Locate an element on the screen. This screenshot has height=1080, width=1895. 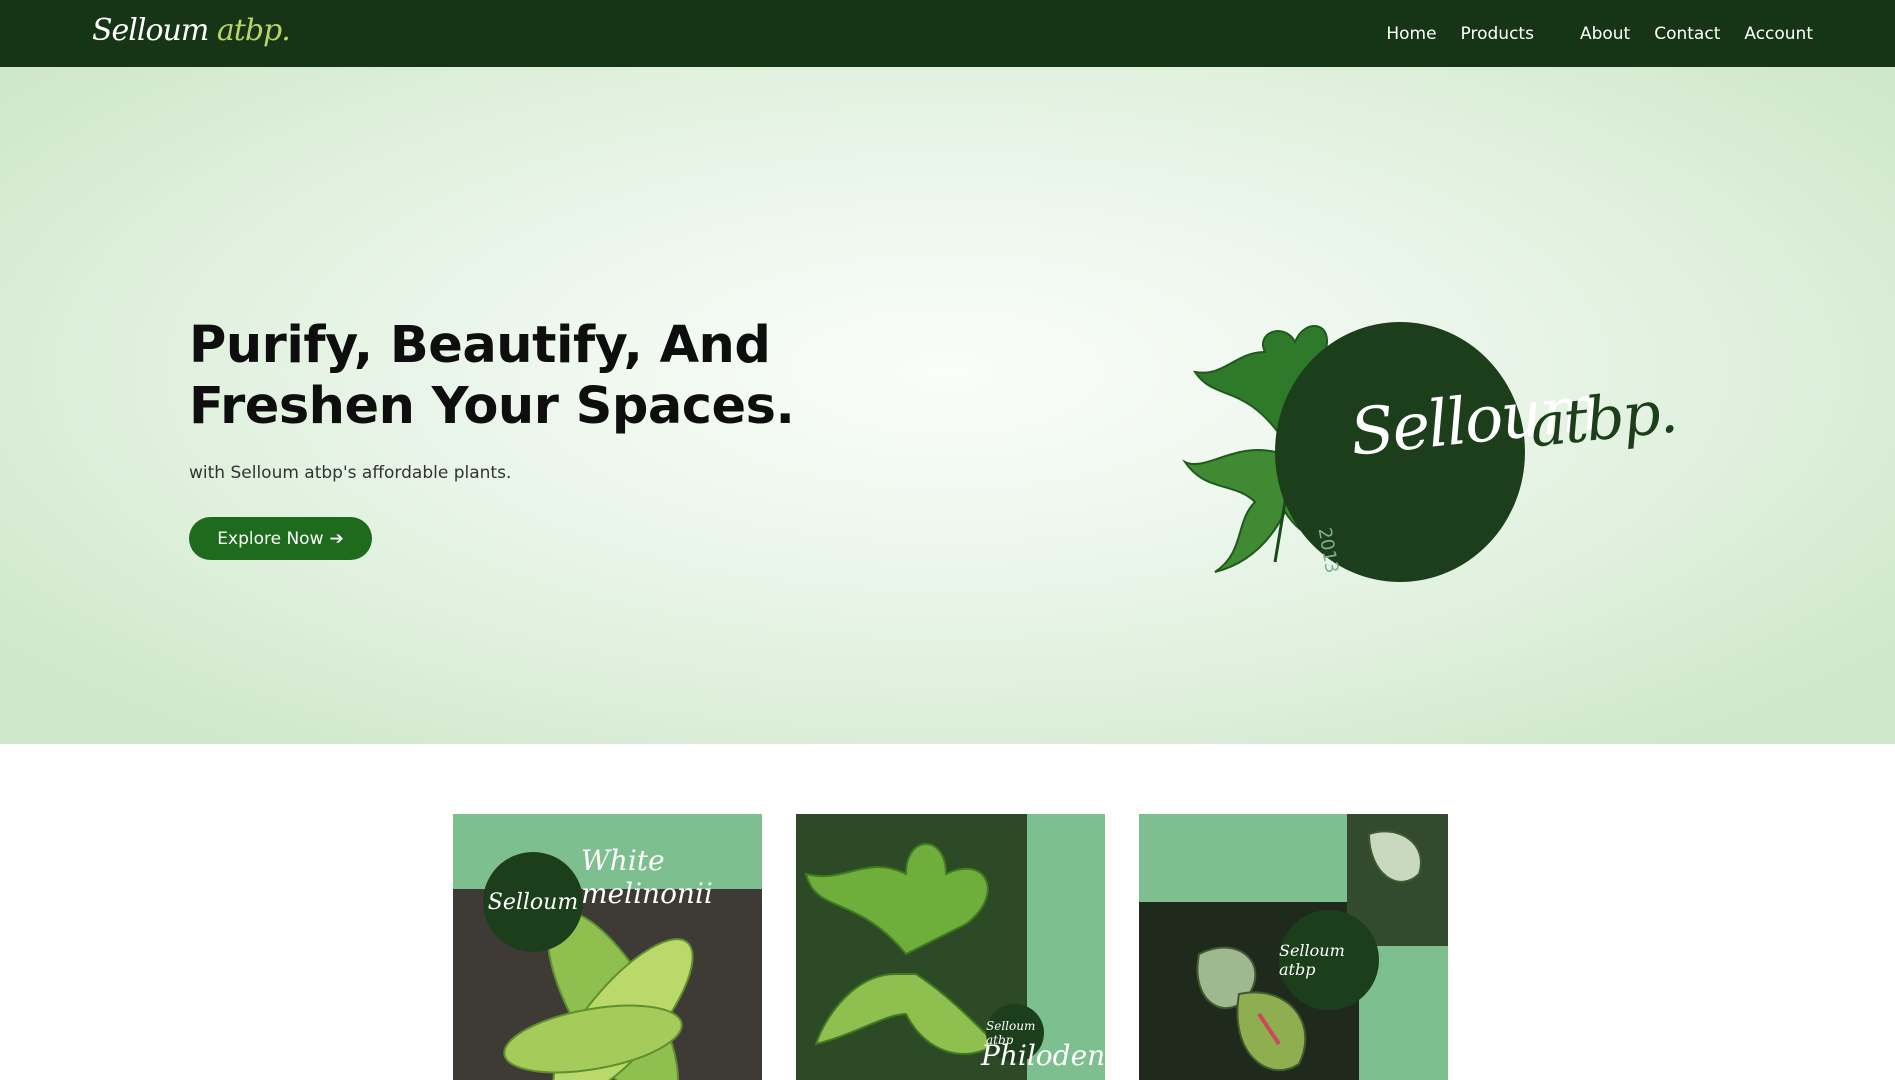
brand-logo: Selloum atbp. is located at coordinates (191, 31).